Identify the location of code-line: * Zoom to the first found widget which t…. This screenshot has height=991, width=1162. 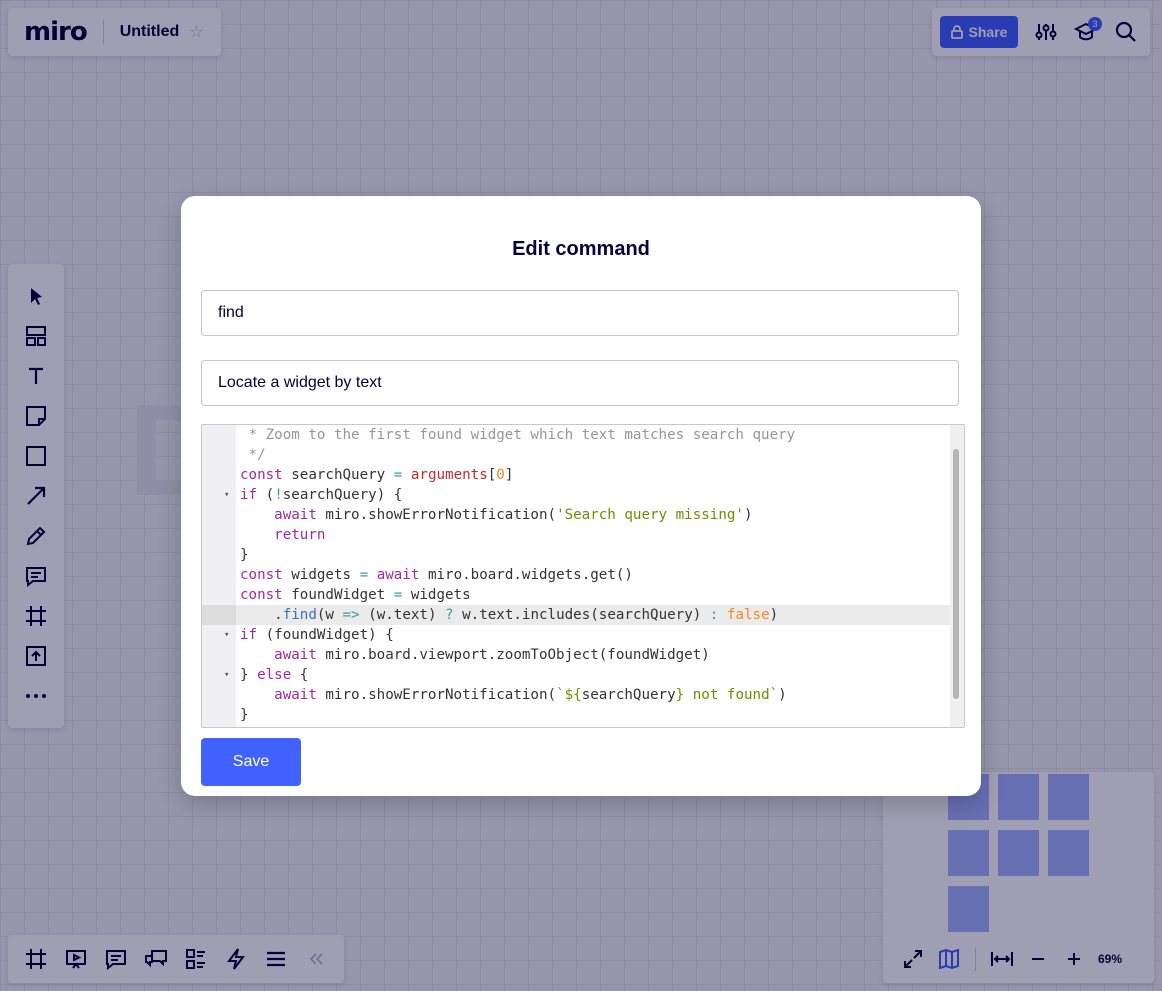
(576, 435).